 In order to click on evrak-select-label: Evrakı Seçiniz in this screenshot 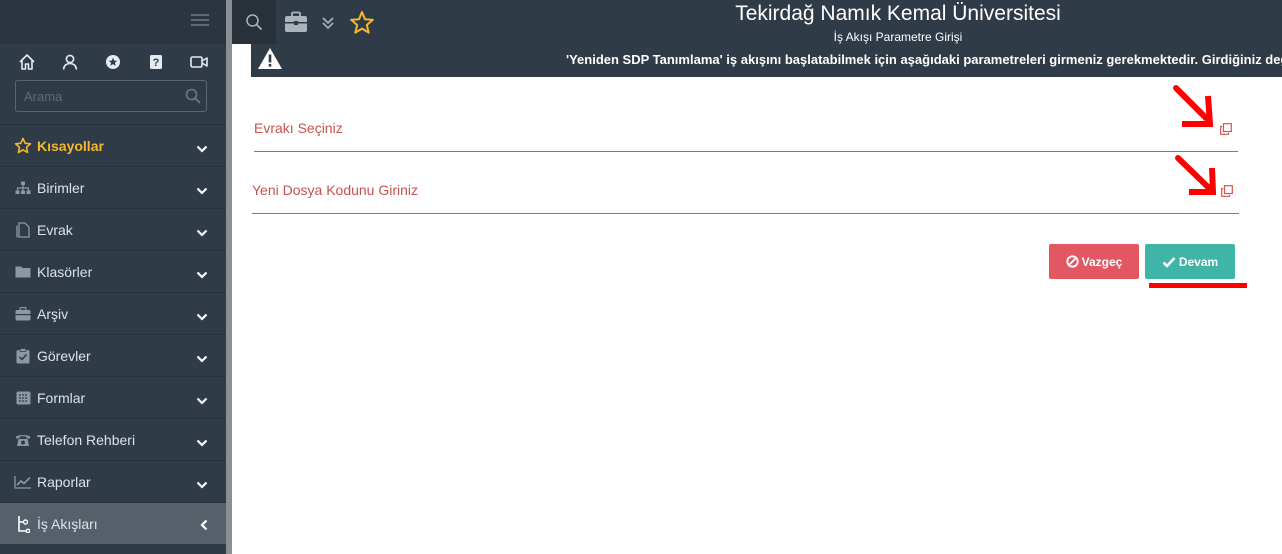, I will do `click(298, 128)`.